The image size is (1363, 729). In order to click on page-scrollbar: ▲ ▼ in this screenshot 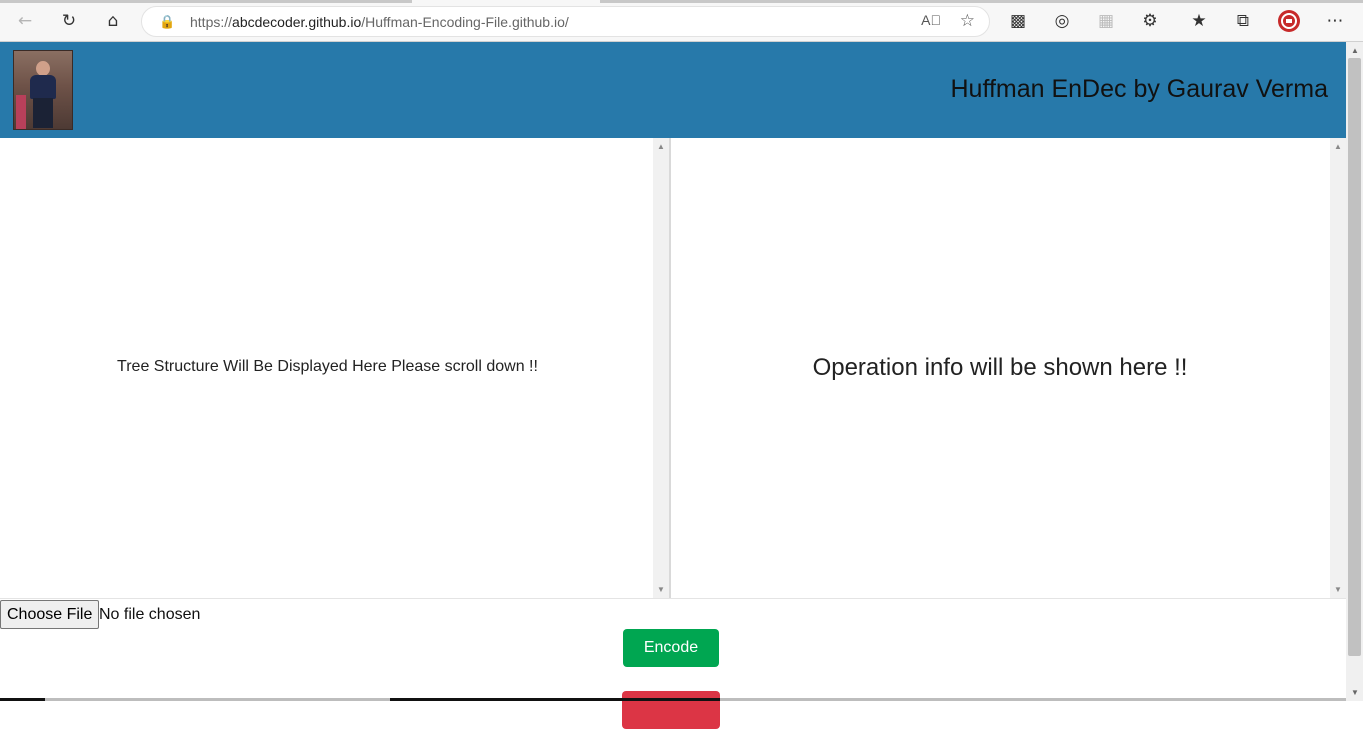, I will do `click(1354, 371)`.